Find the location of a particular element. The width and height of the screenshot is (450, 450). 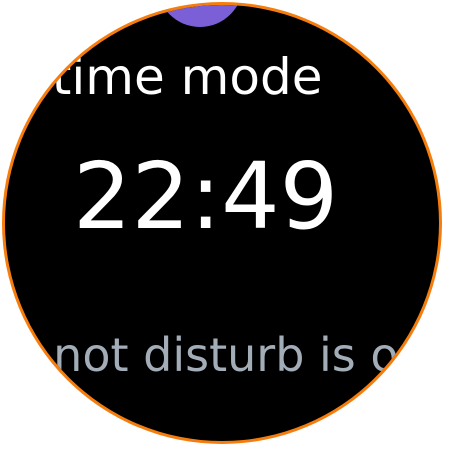

current-time: 22:49 is located at coordinates (206, 196).